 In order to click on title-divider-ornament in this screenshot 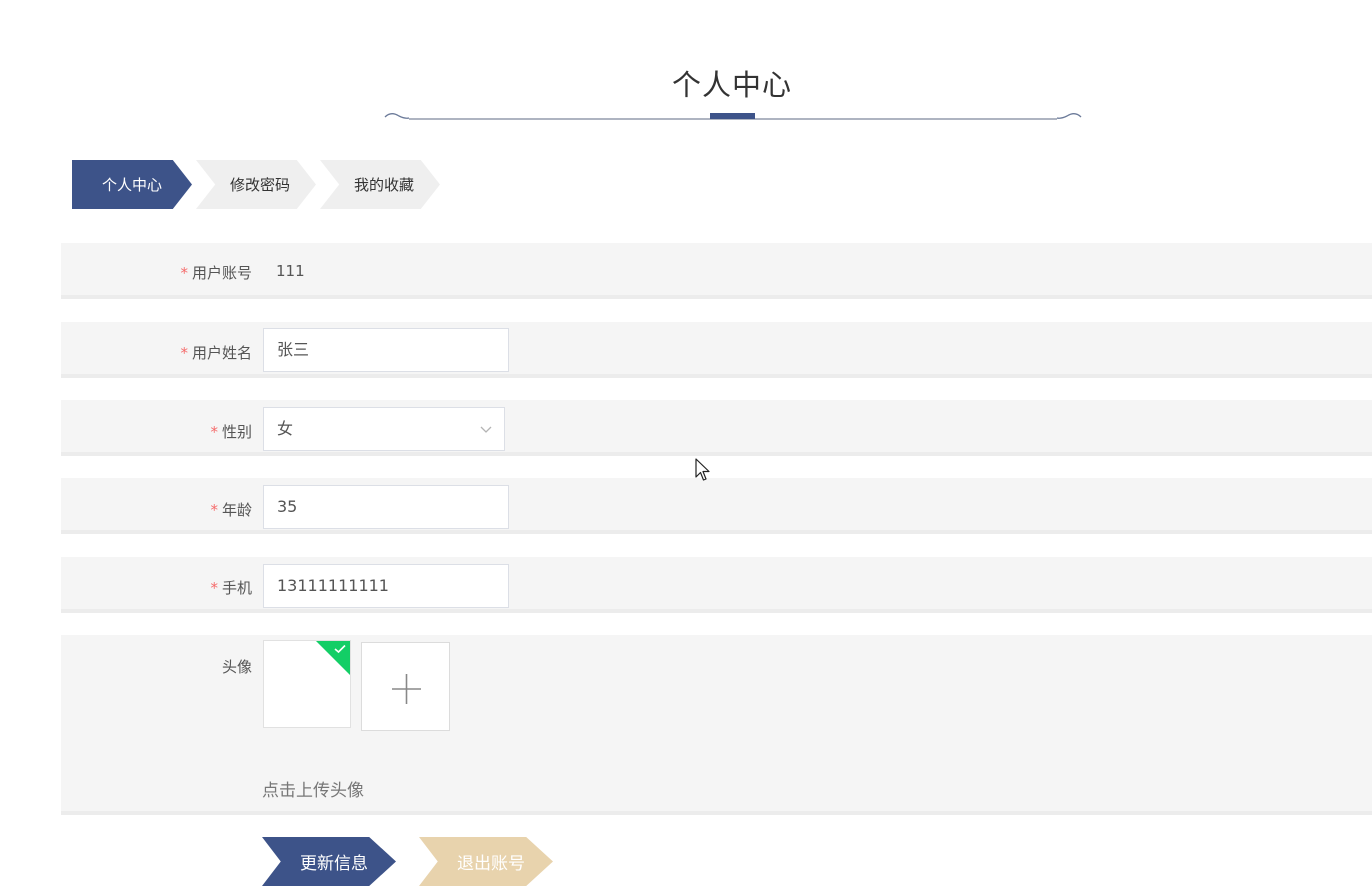, I will do `click(733, 116)`.